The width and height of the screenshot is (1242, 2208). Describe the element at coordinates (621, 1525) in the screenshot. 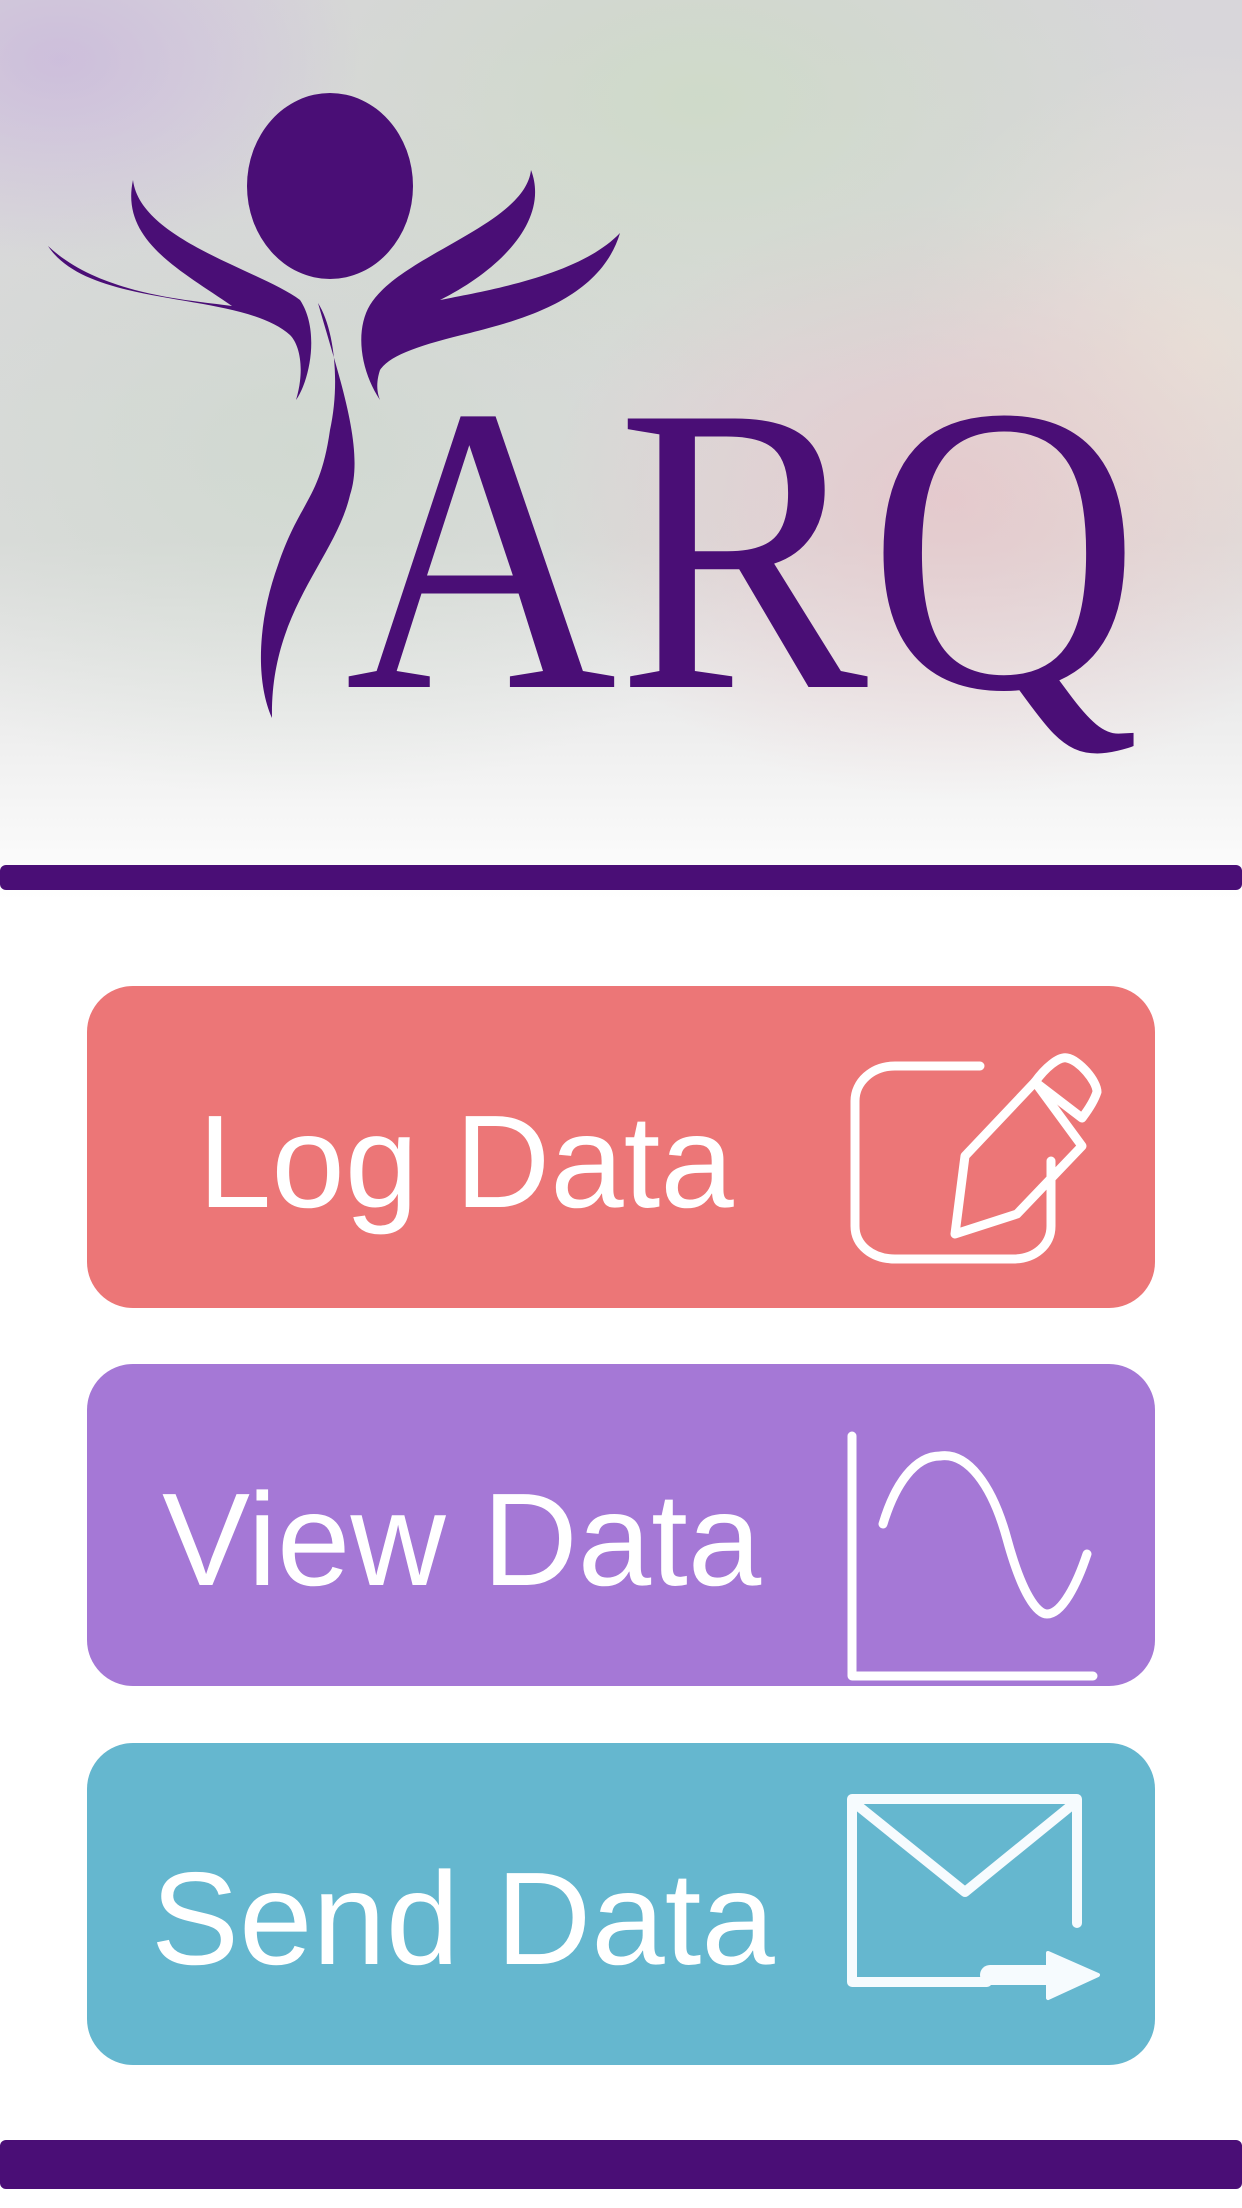

I see `view-data-button: View Data` at that location.